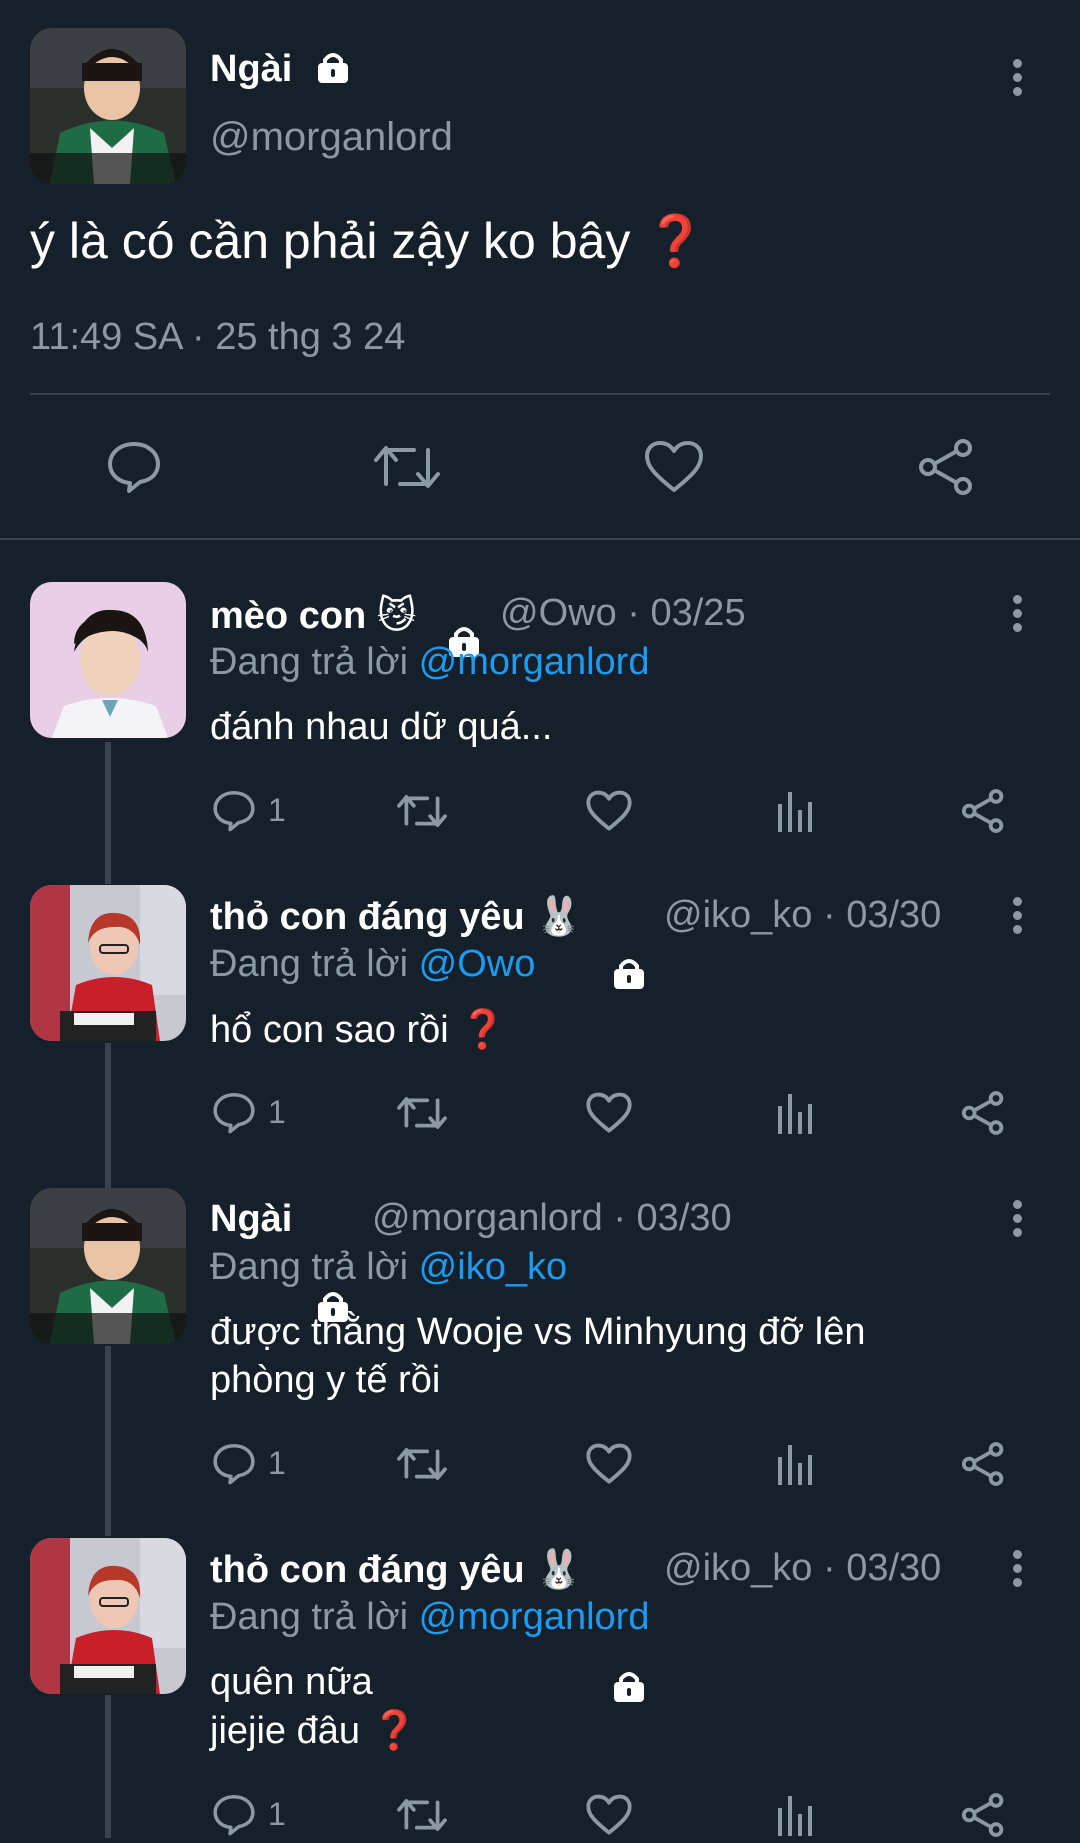 This screenshot has width=1080, height=1843. Describe the element at coordinates (313, 615) in the screenshot. I see `display-name: mèo con 😼` at that location.